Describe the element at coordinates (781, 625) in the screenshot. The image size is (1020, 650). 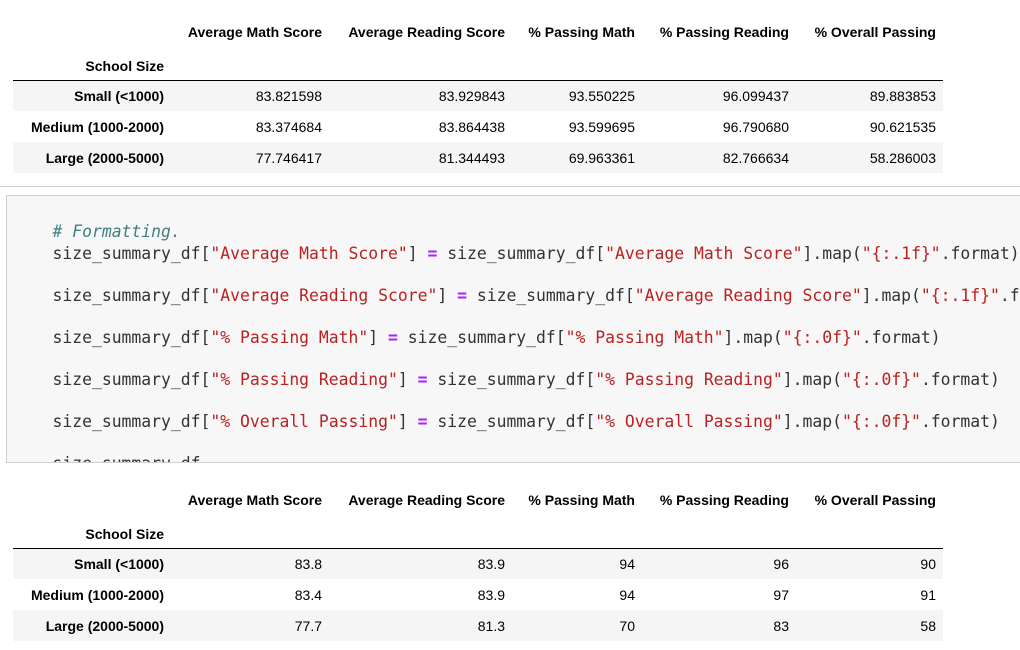
I see `cell: 83` at that location.